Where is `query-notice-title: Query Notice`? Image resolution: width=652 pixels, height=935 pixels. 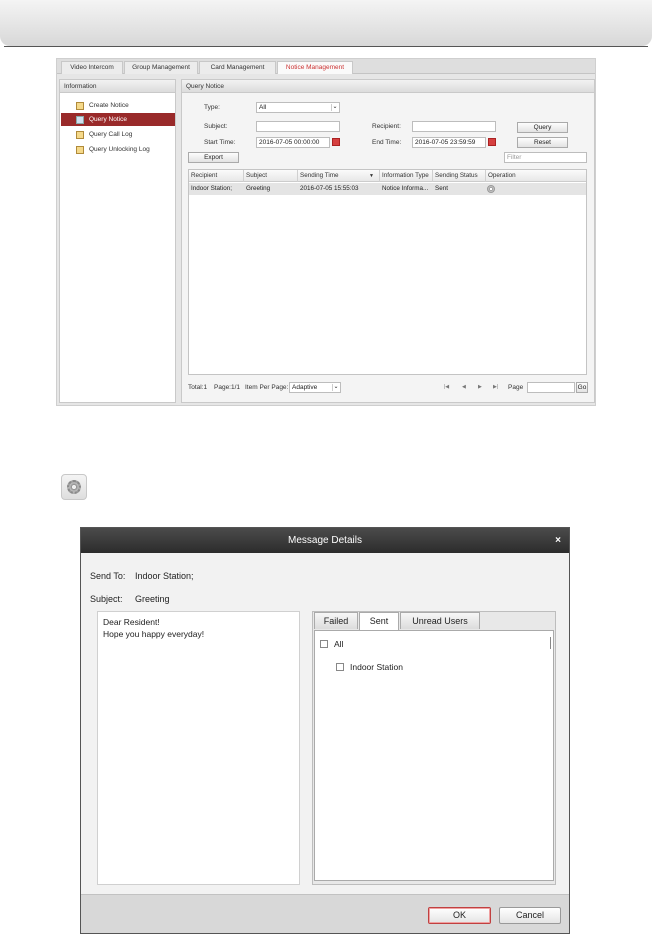
query-notice-title: Query Notice is located at coordinates (388, 86).